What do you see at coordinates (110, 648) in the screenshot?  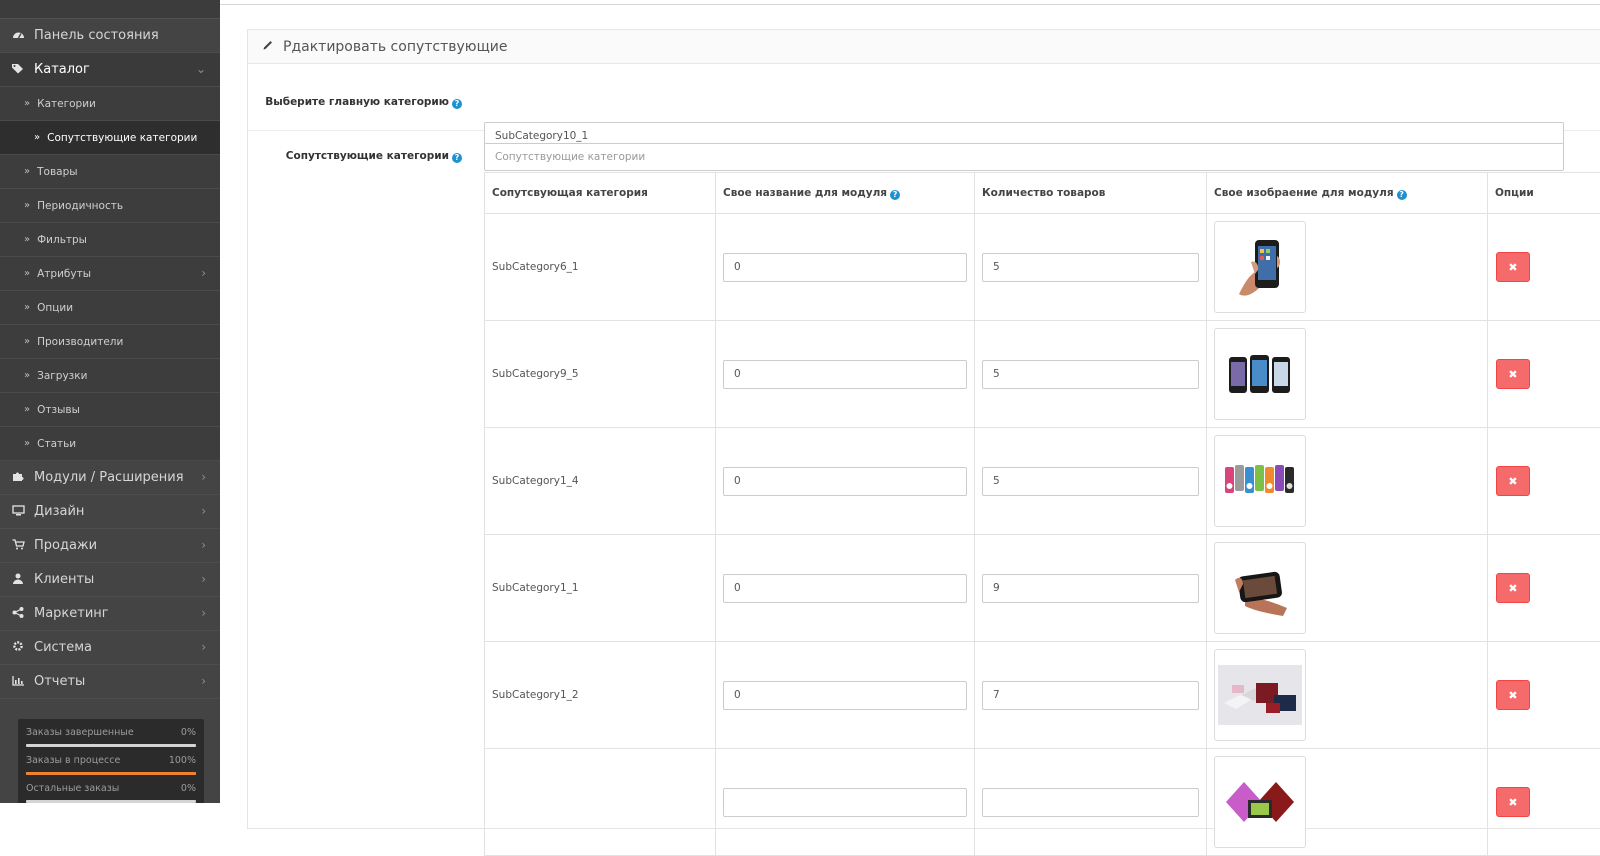 I see `menu-item-system: Система ›` at bounding box center [110, 648].